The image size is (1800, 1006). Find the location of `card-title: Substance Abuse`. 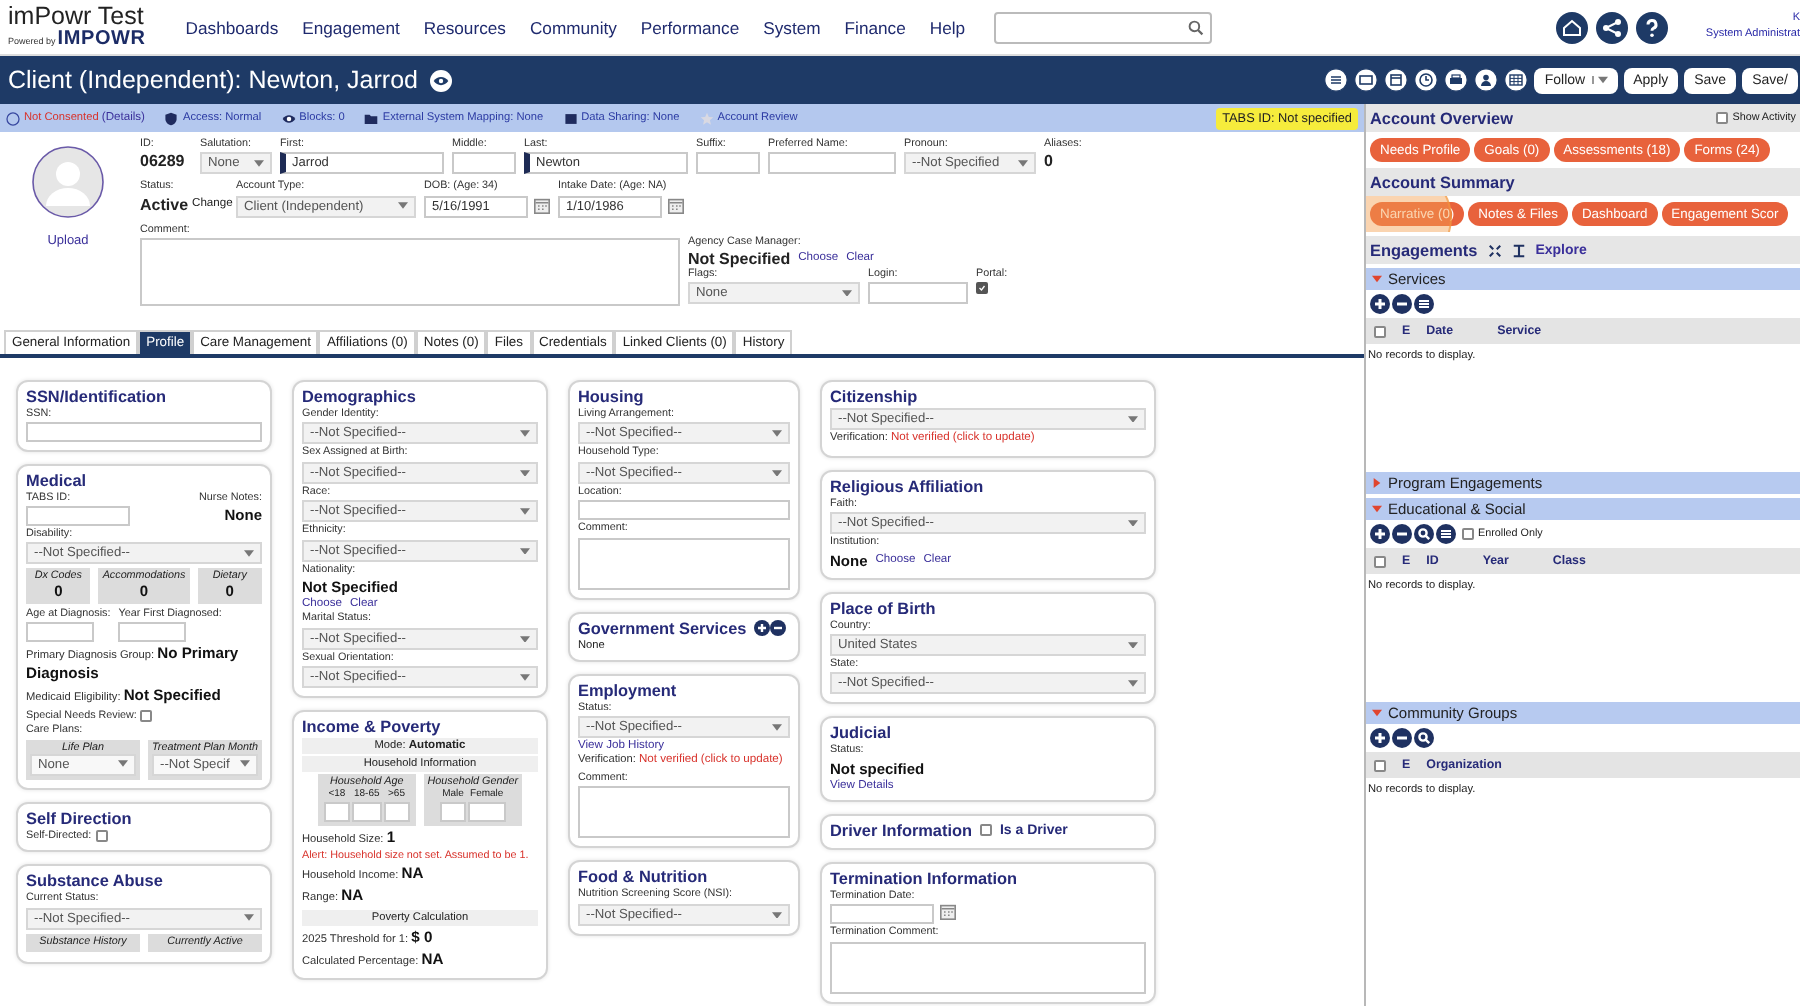

card-title: Substance Abuse is located at coordinates (94, 881).